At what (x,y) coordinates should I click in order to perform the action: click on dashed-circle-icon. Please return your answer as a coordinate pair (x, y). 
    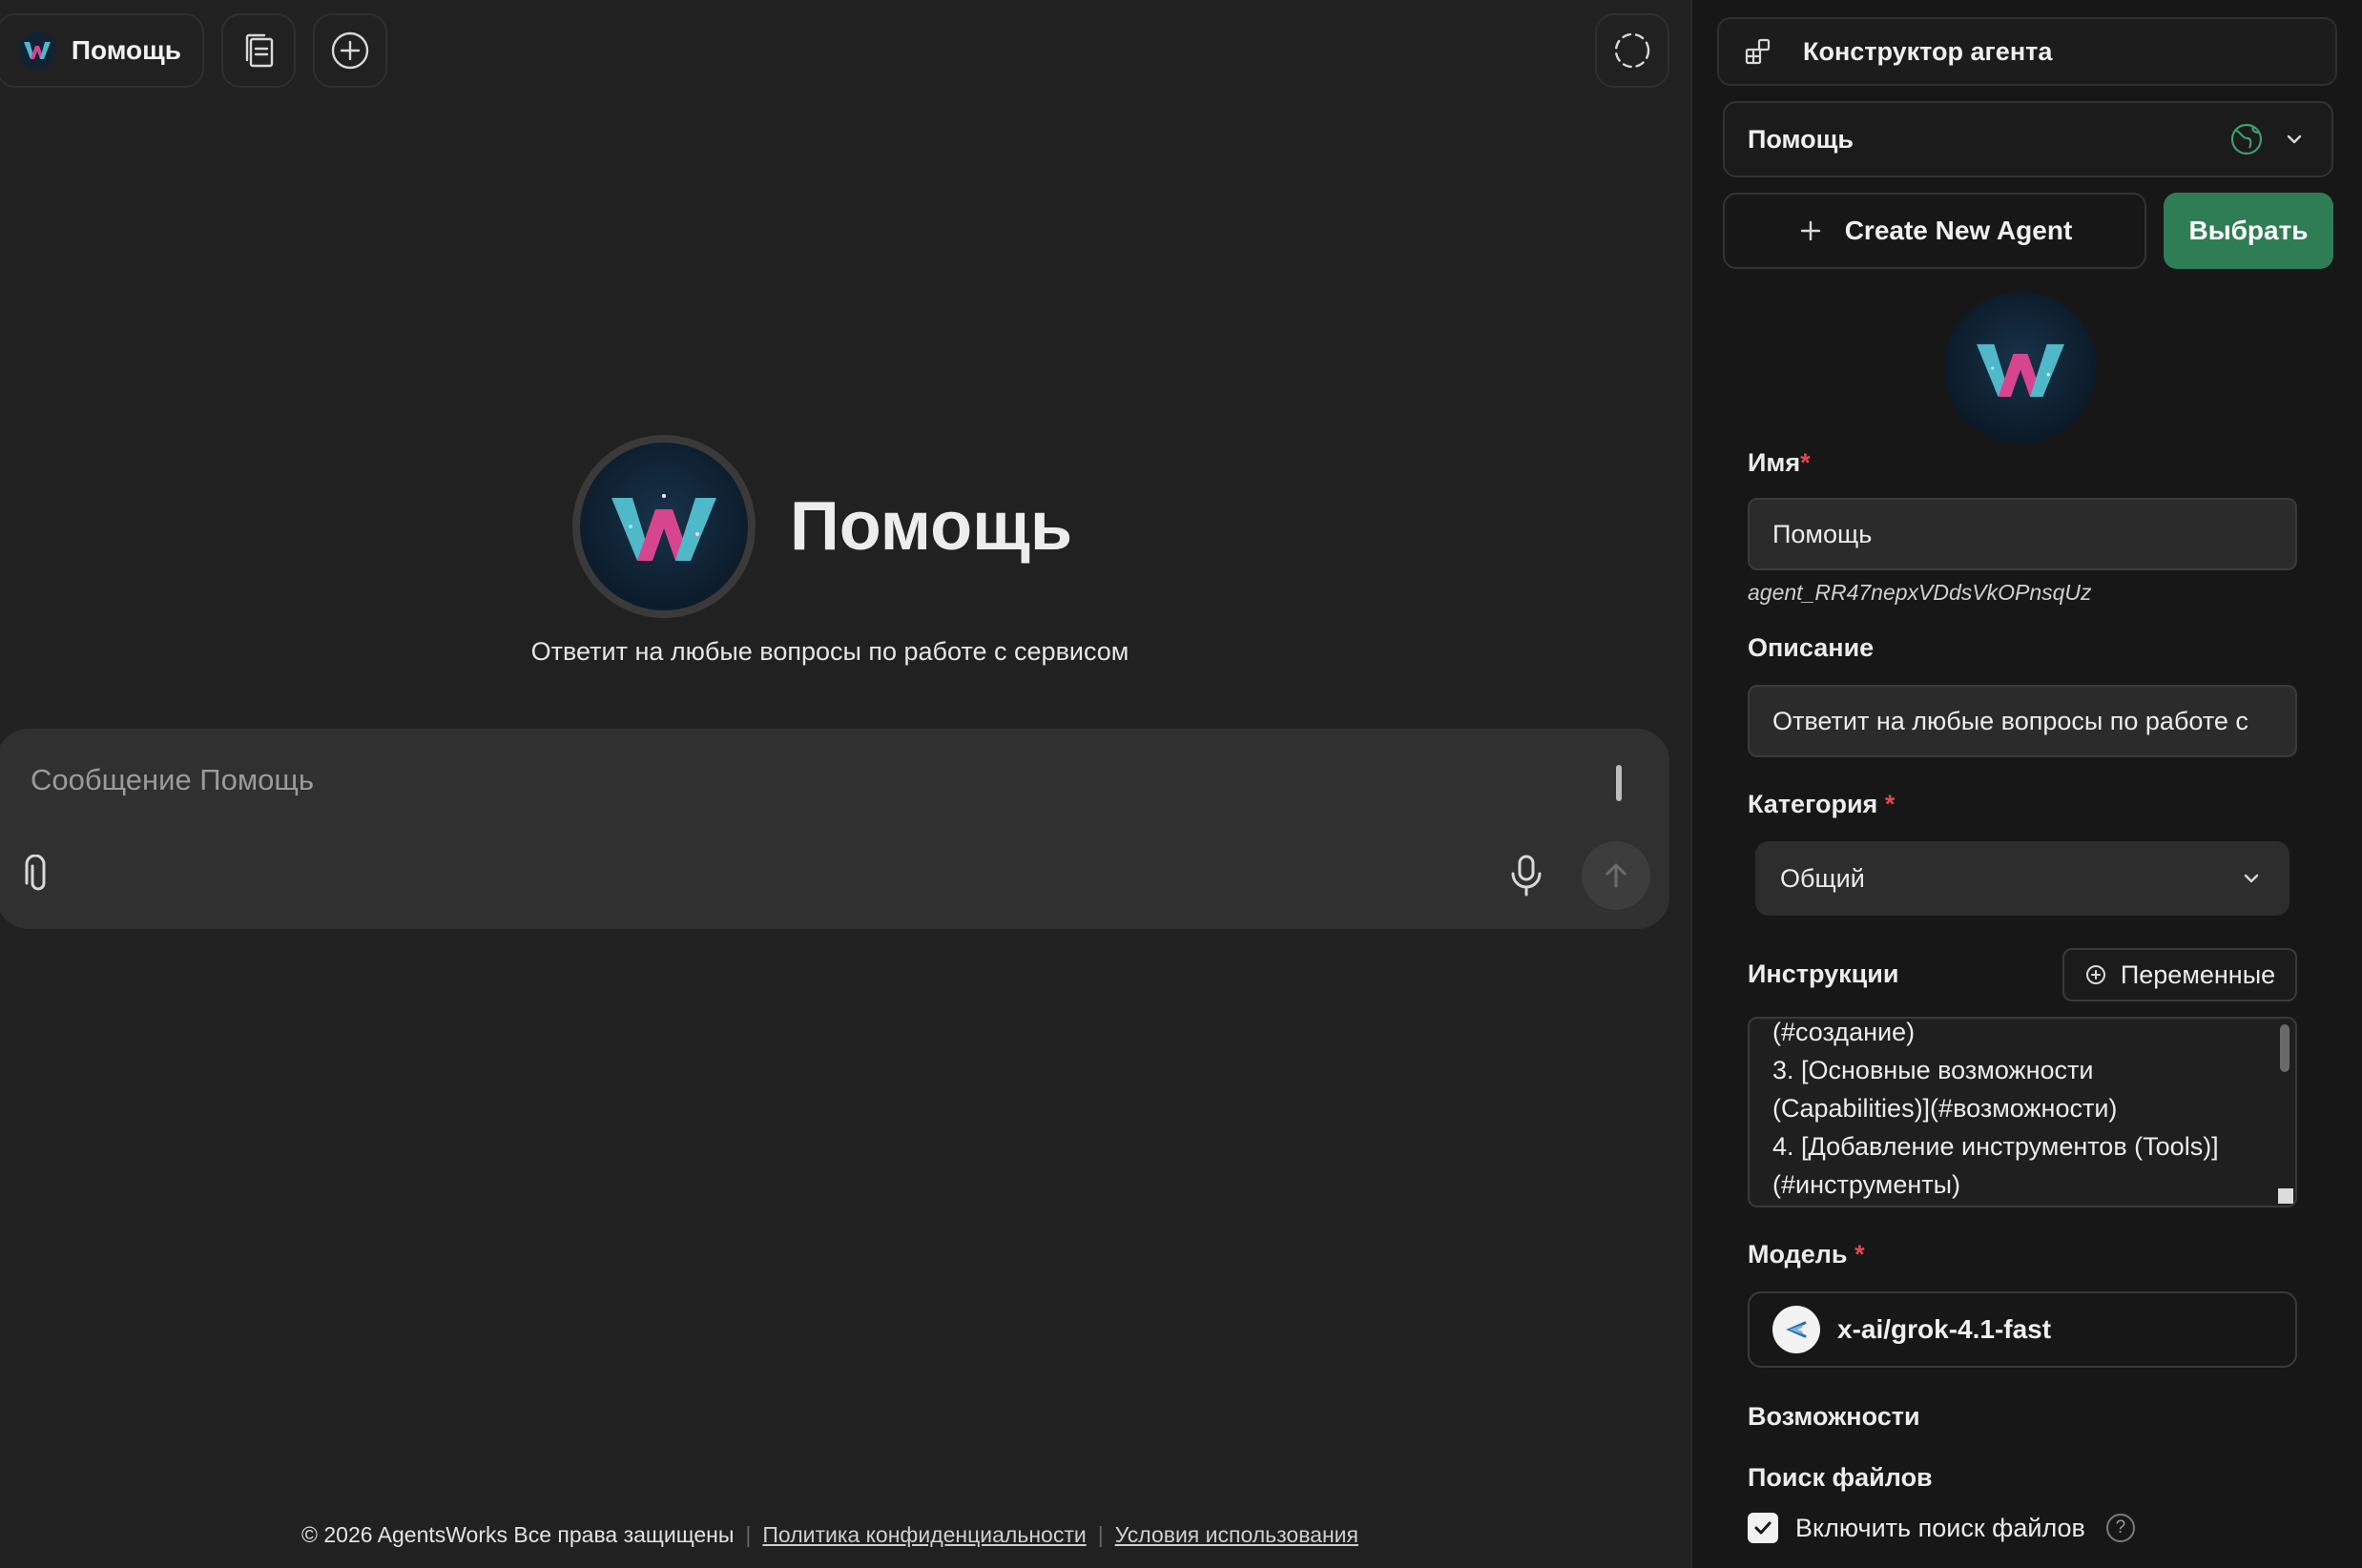
    Looking at the image, I should click on (1632, 50).